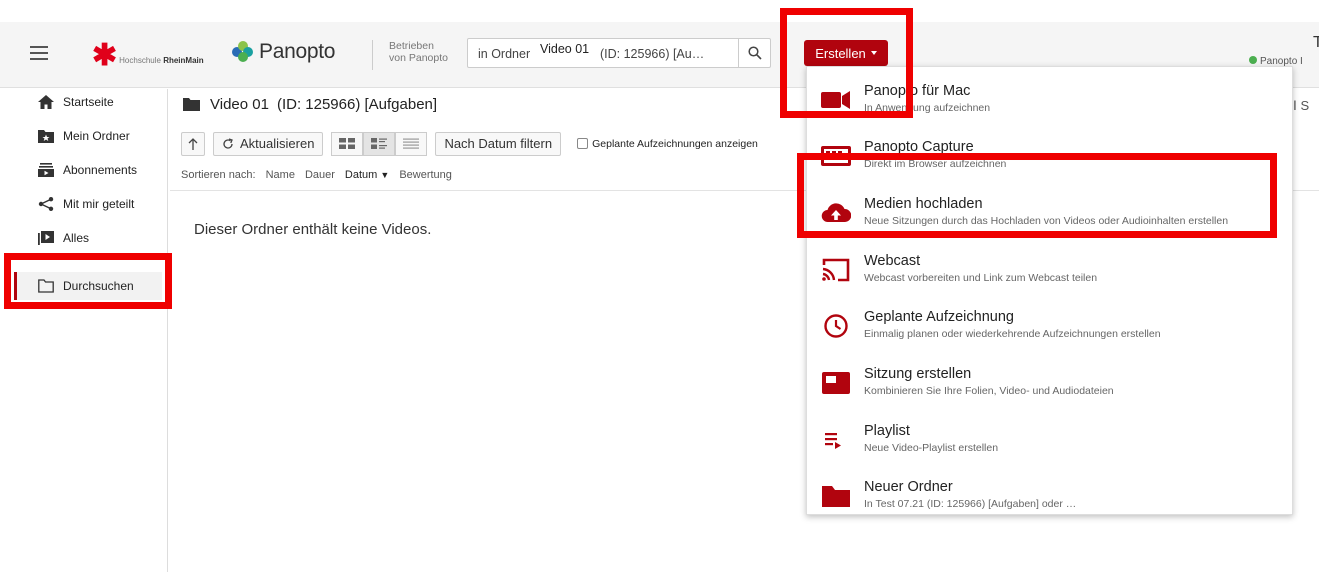  Describe the element at coordinates (1050, 101) in the screenshot. I see `menu-item-panopto-mac: Panopto für Mac In Anwendung aufzeichnen` at that location.